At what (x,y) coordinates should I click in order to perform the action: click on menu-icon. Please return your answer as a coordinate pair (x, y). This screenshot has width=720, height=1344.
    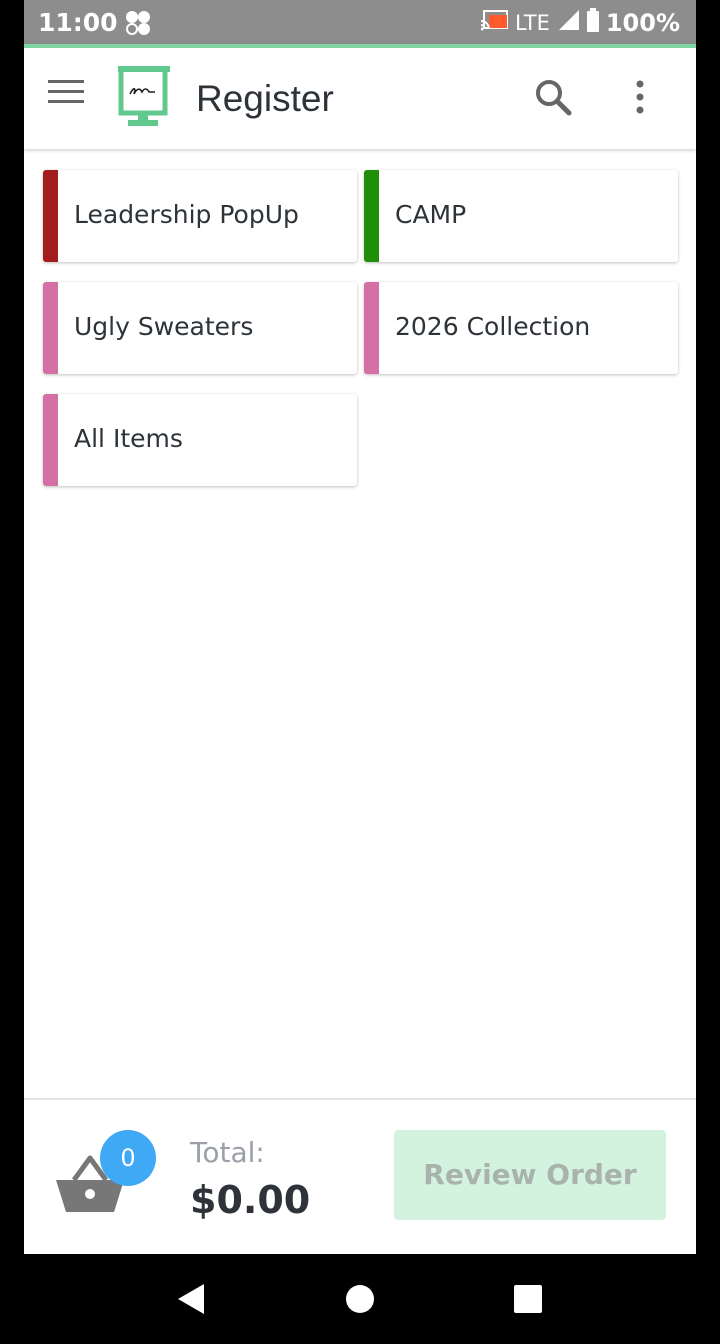
    Looking at the image, I should click on (66, 91).